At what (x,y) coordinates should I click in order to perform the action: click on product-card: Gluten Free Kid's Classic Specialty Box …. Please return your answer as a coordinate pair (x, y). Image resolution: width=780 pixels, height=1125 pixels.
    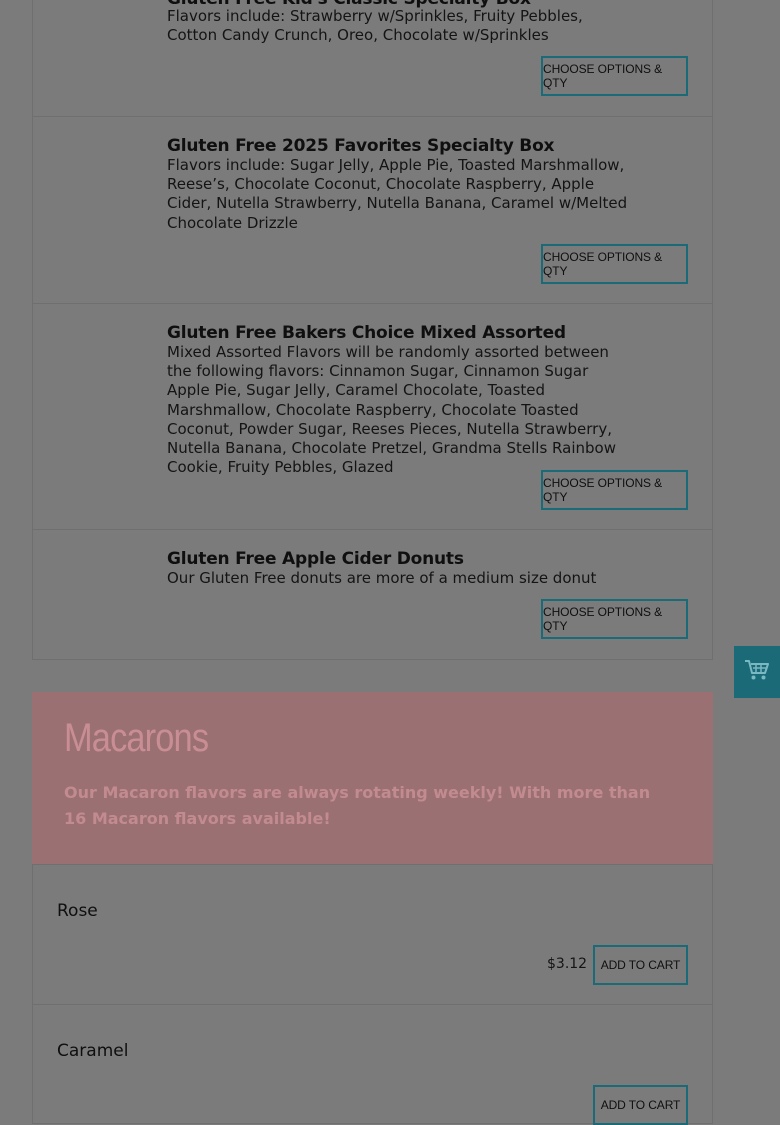
    Looking at the image, I should click on (372, 58).